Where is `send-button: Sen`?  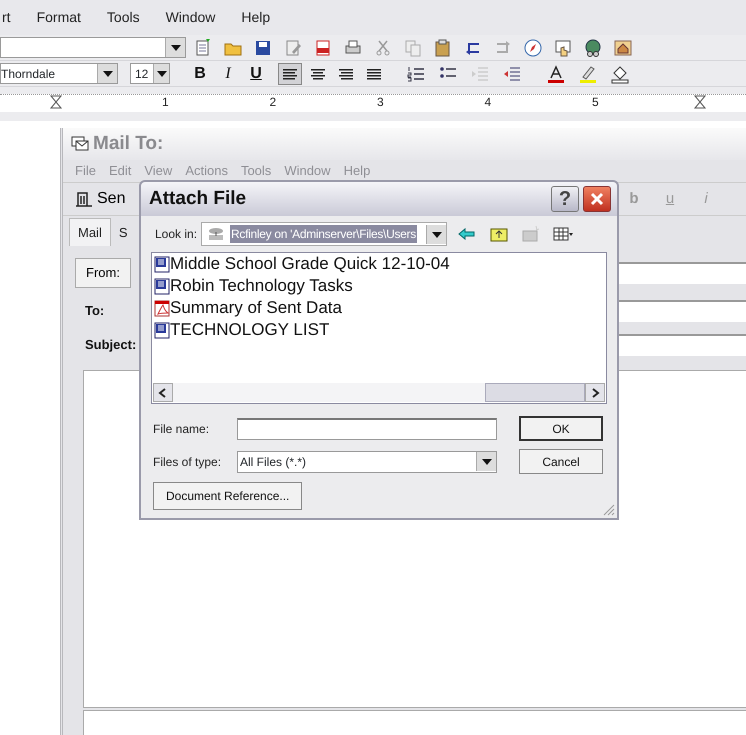
send-button: Sen is located at coordinates (100, 199).